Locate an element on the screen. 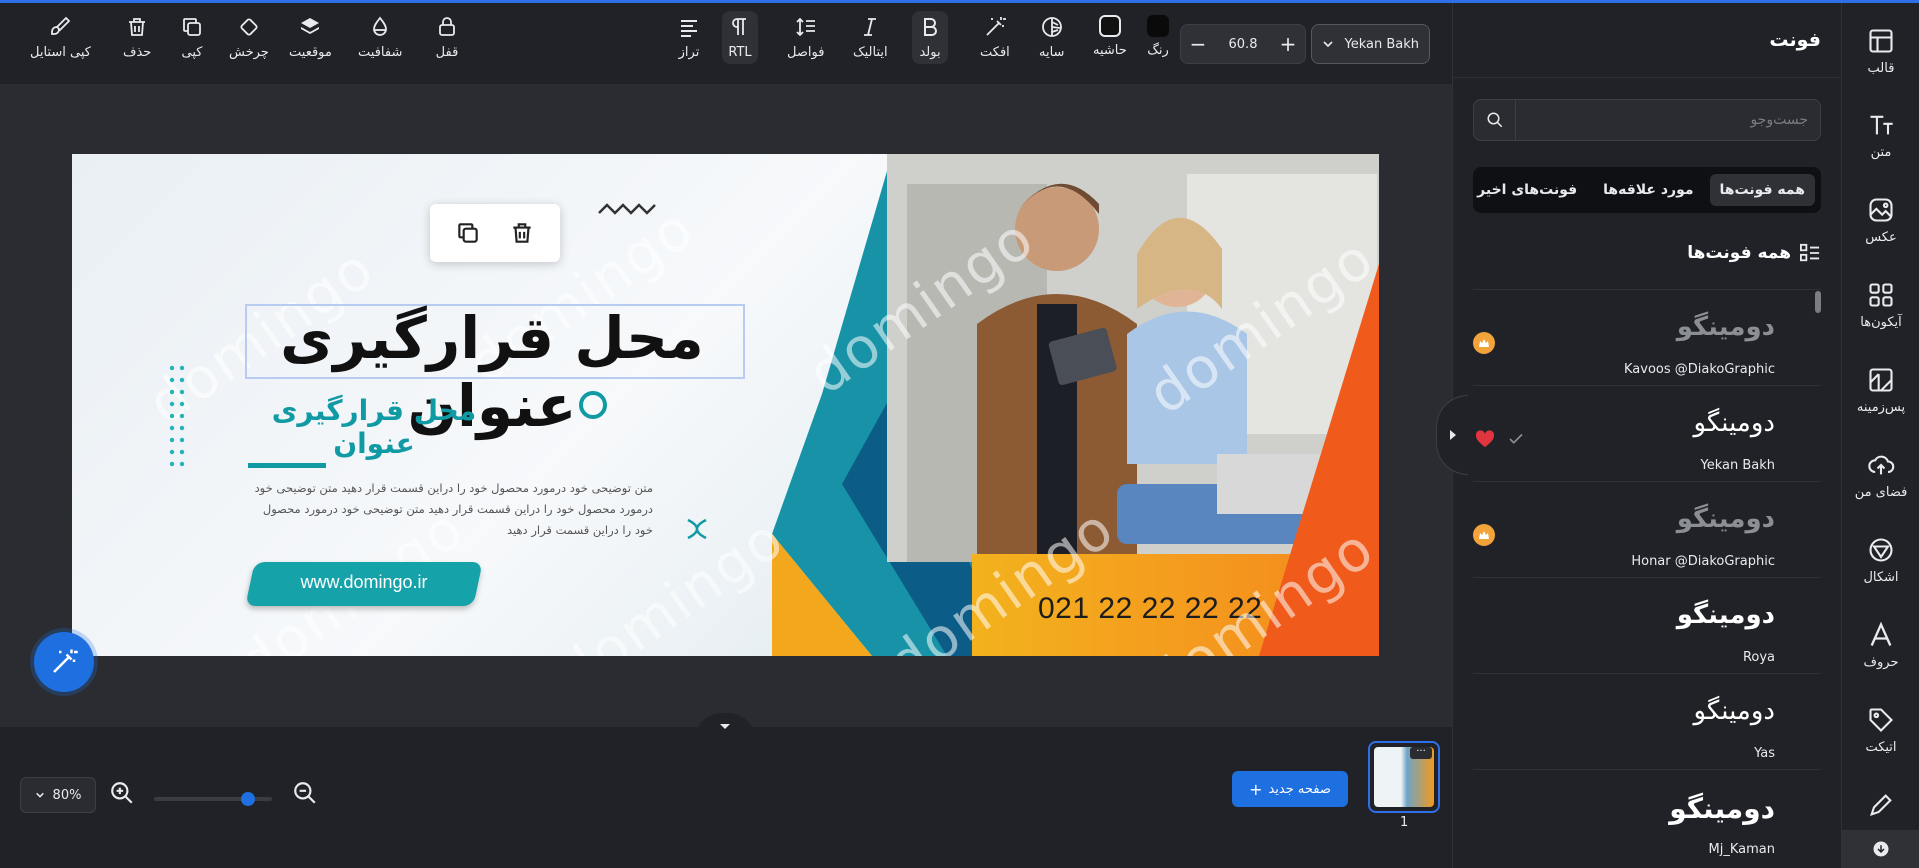  plus-icon: + is located at coordinates (1256, 789).